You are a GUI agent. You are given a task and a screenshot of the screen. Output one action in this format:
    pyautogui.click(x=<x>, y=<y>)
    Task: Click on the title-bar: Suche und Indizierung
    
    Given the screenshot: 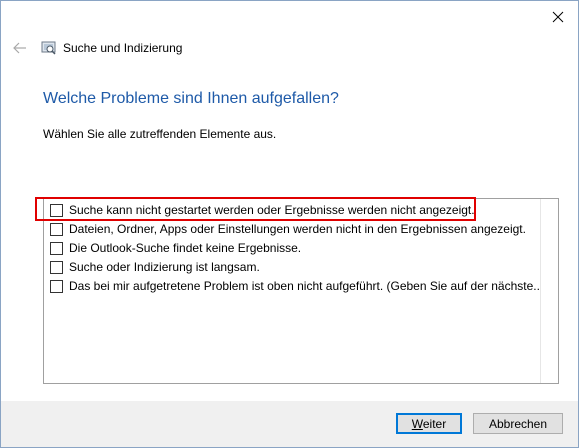 What is the action you would take?
    pyautogui.click(x=96, y=48)
    